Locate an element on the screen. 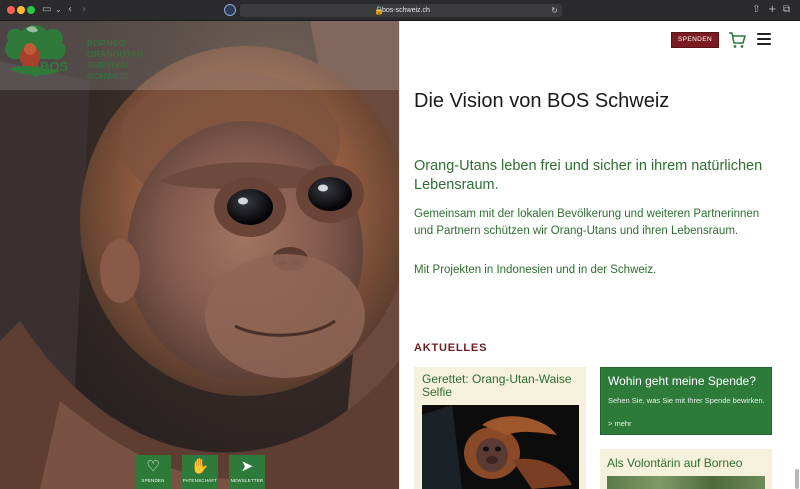  donation-info-title: Wohin geht meine Spende? is located at coordinates (682, 381).